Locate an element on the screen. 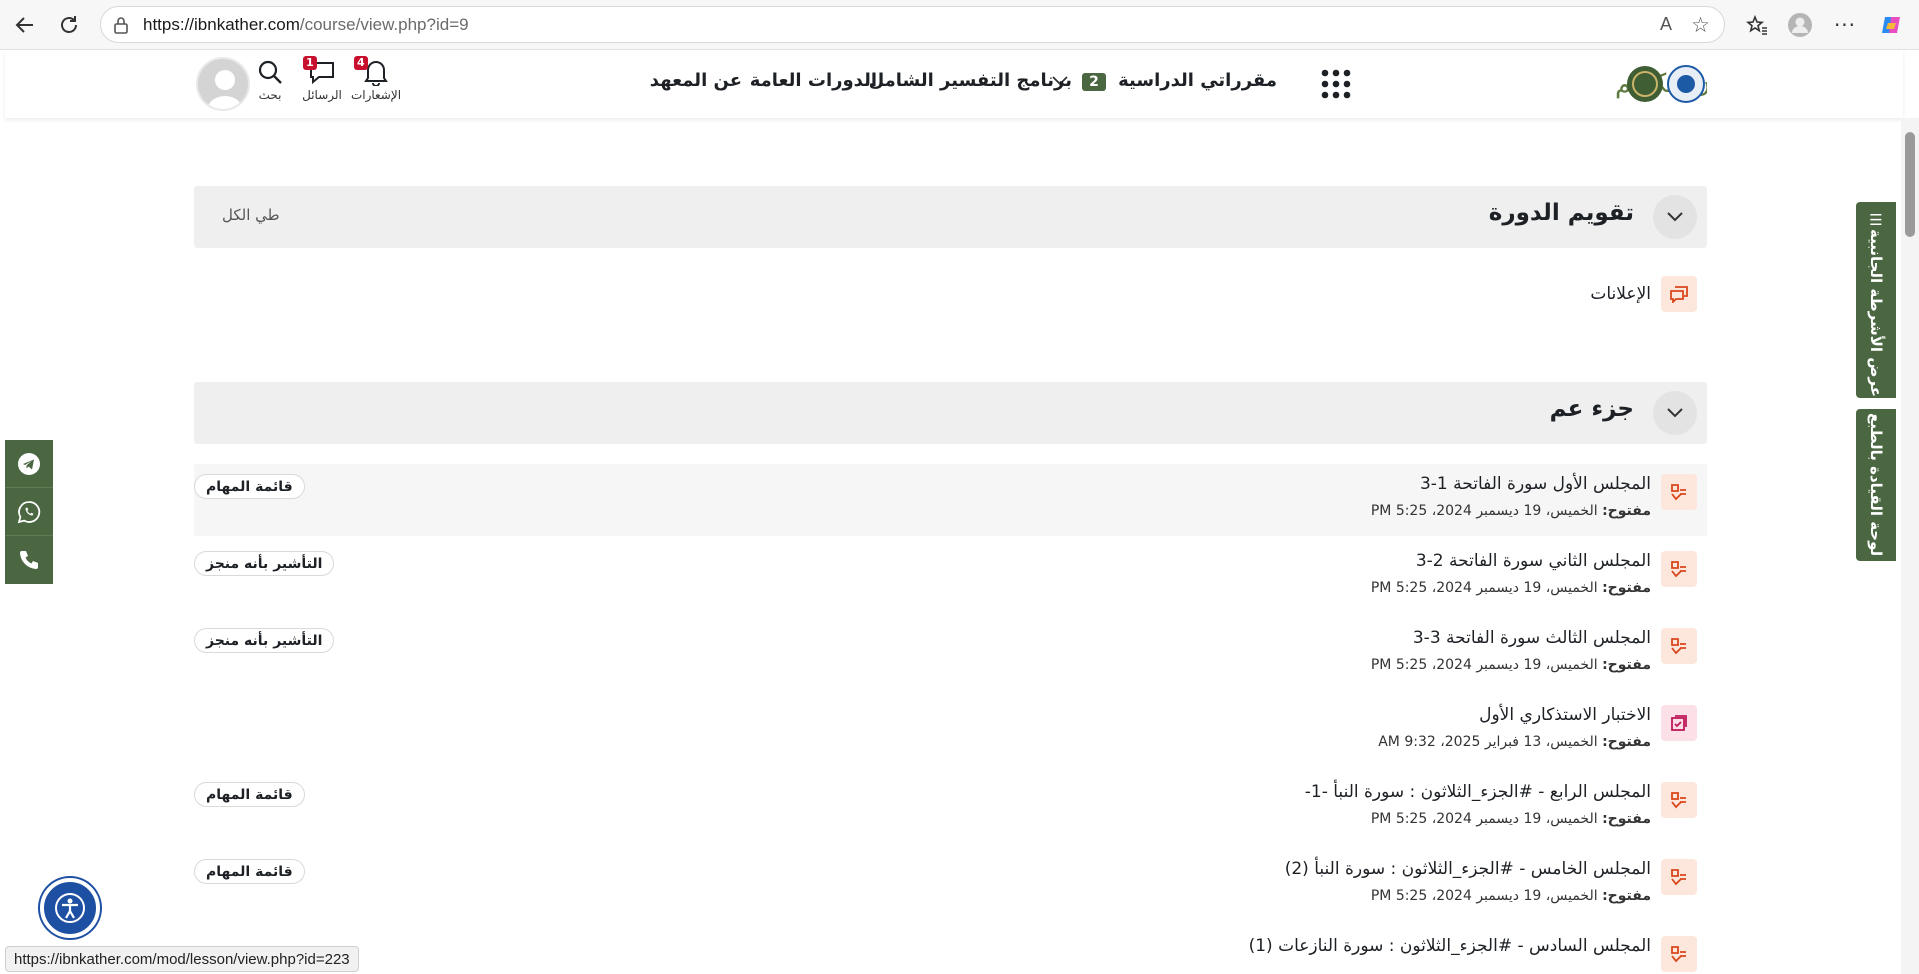 Image resolution: width=1919 pixels, height=974 pixels. activity-open-date: مفتوح: الخميس، 13 فبراير 2025، 9:32 AM is located at coordinates (1514, 742).